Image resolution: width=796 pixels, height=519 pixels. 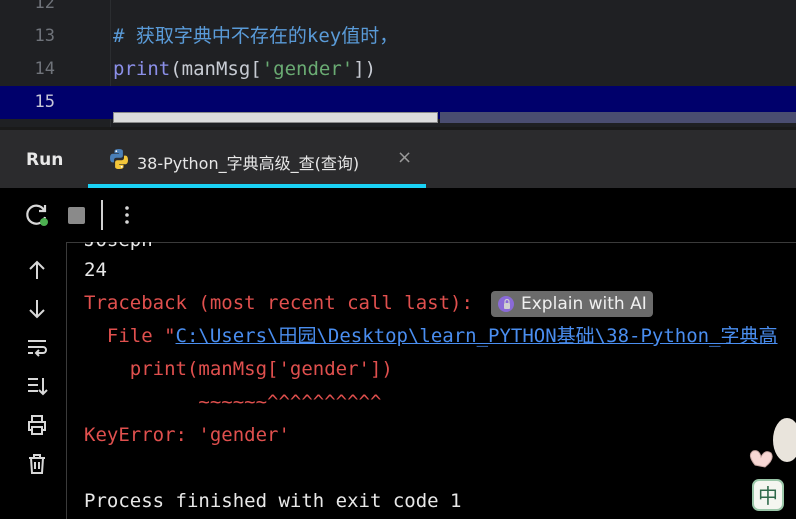 I want to click on code-token: print, so click(x=142, y=69).